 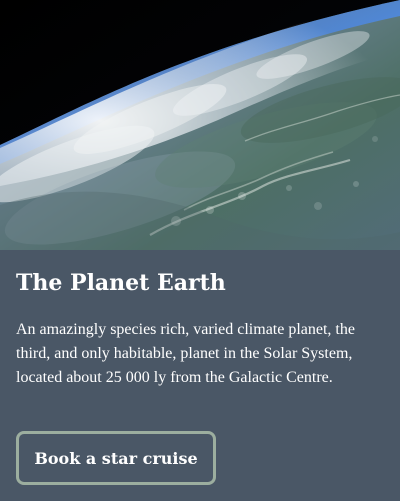 What do you see at coordinates (121, 283) in the screenshot?
I see `card-title: The Planet Earth` at bounding box center [121, 283].